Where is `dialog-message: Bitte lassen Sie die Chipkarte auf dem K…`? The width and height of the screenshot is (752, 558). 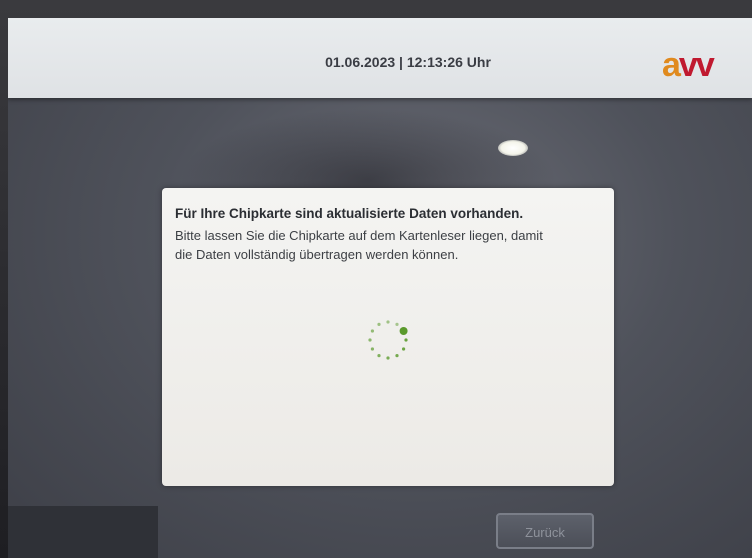 dialog-message: Bitte lassen Sie die Chipkarte auf dem K… is located at coordinates (385, 245).